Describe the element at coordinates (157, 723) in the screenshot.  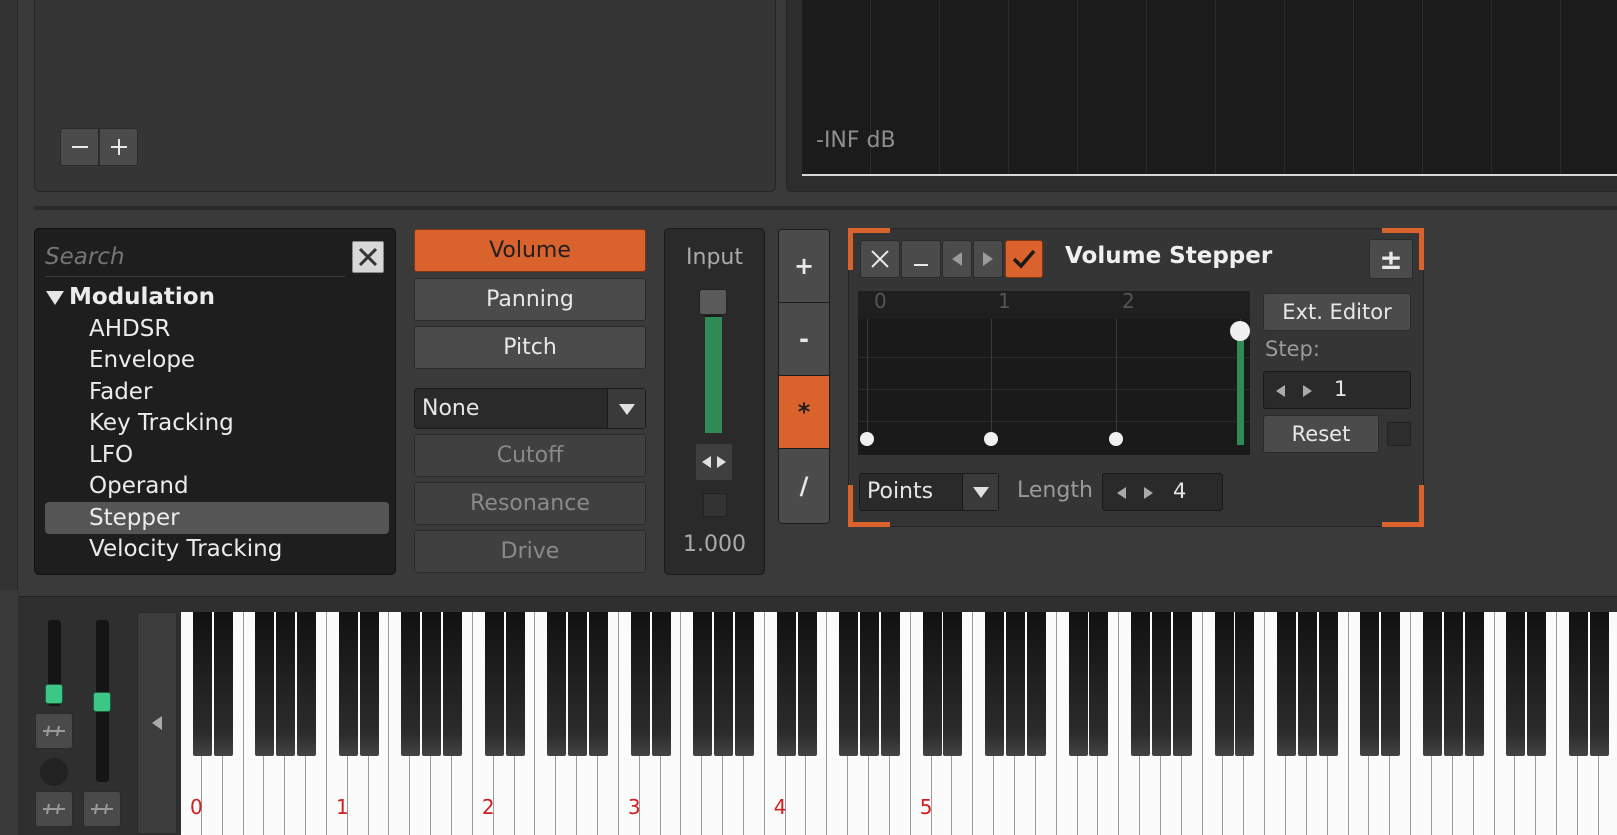
I see `keyboard-scroll-left` at that location.